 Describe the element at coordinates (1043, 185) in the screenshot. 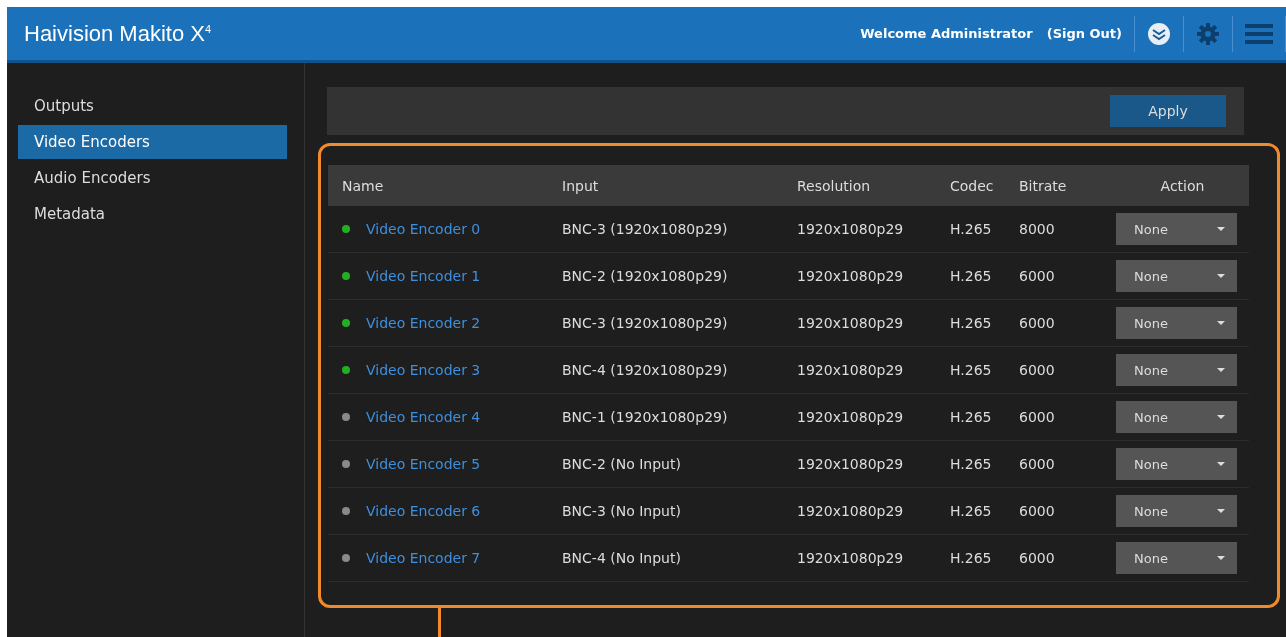

I see `column-header: Bitrate` at that location.